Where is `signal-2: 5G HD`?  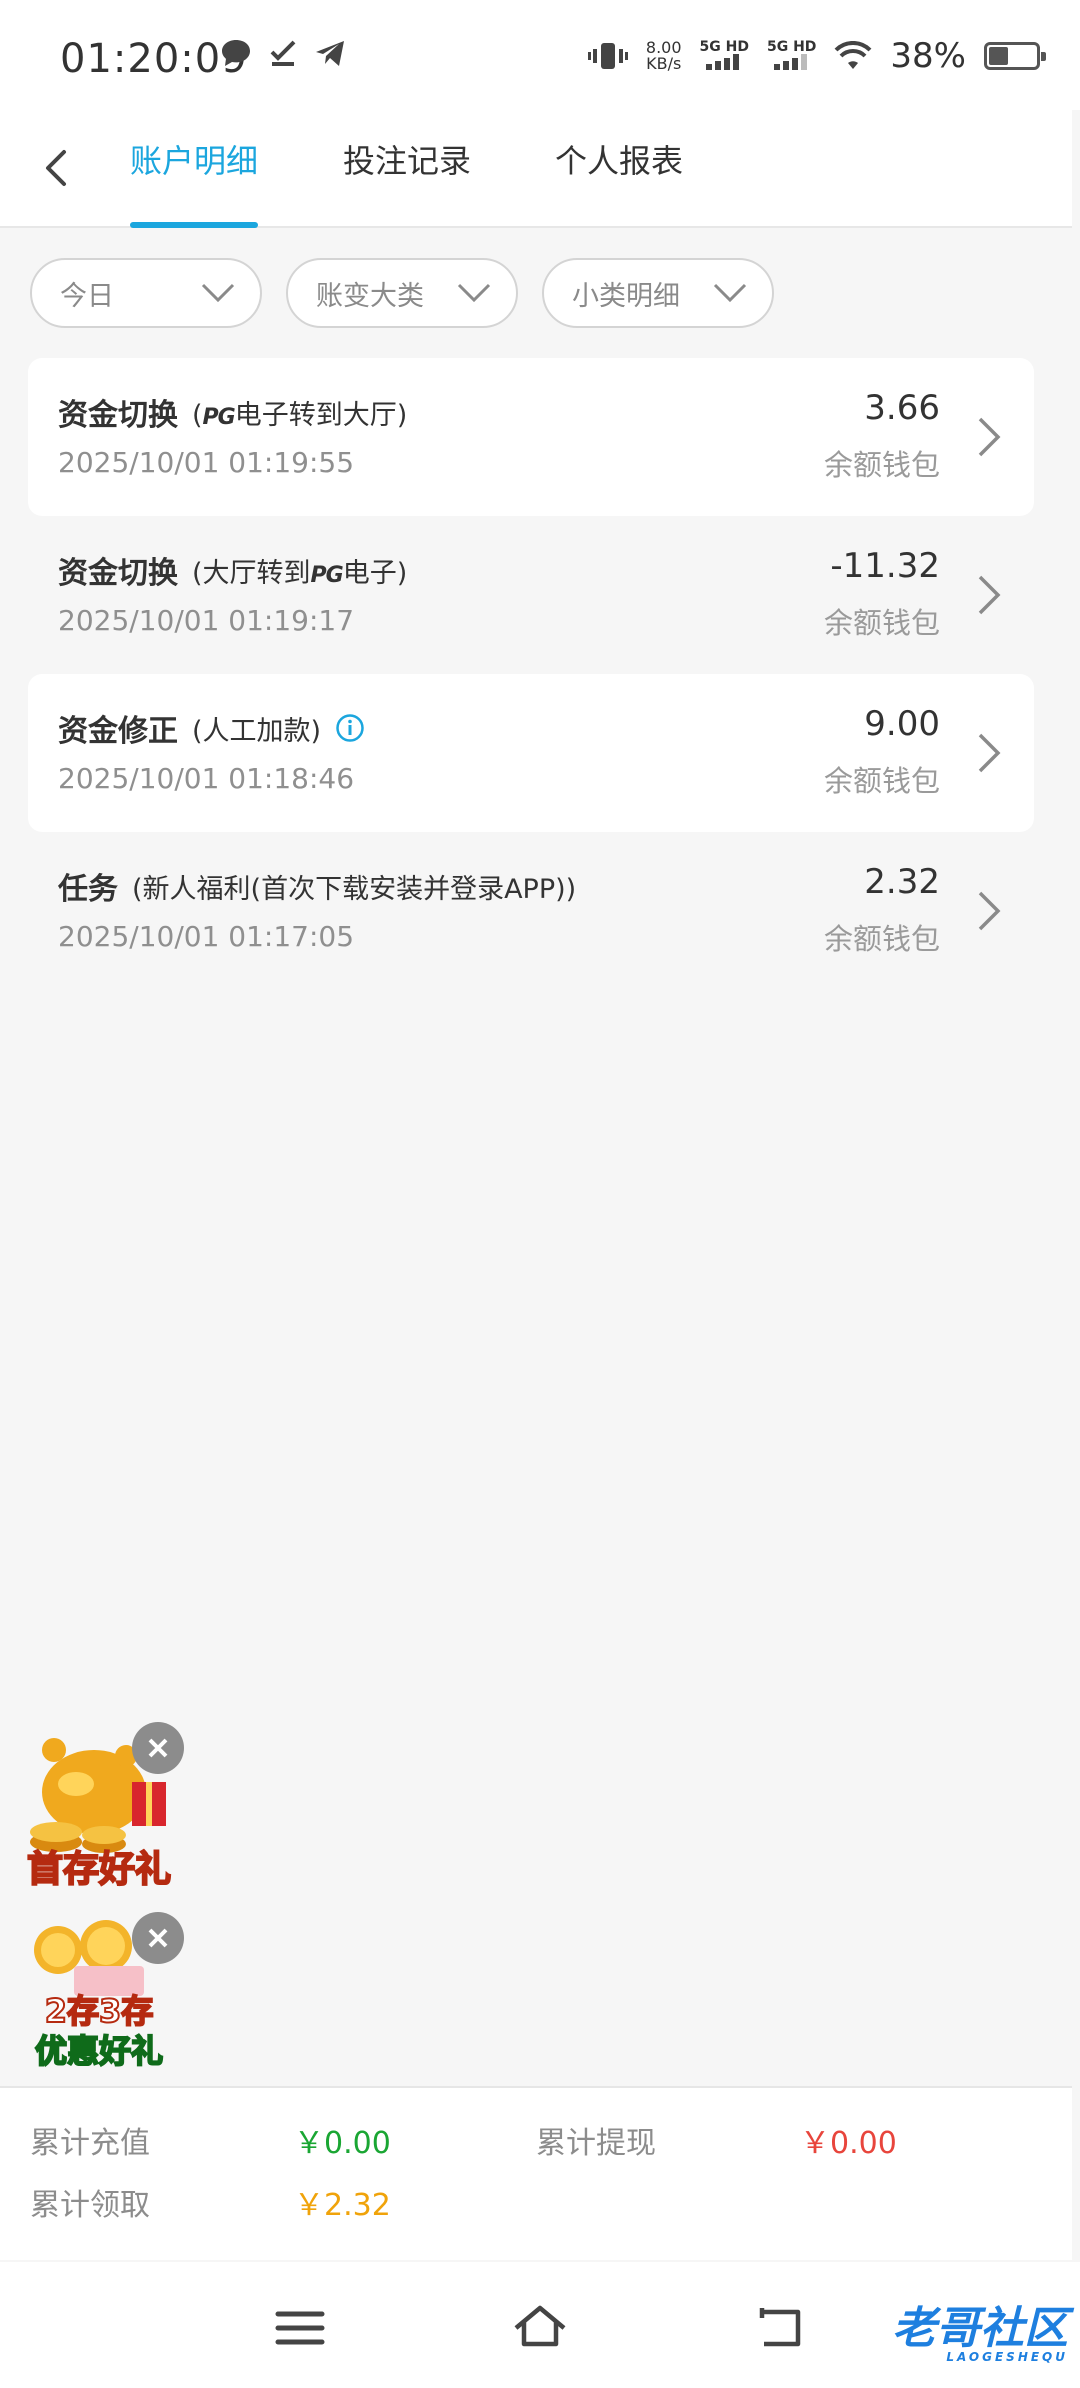
signal-2: 5G HD is located at coordinates (791, 56).